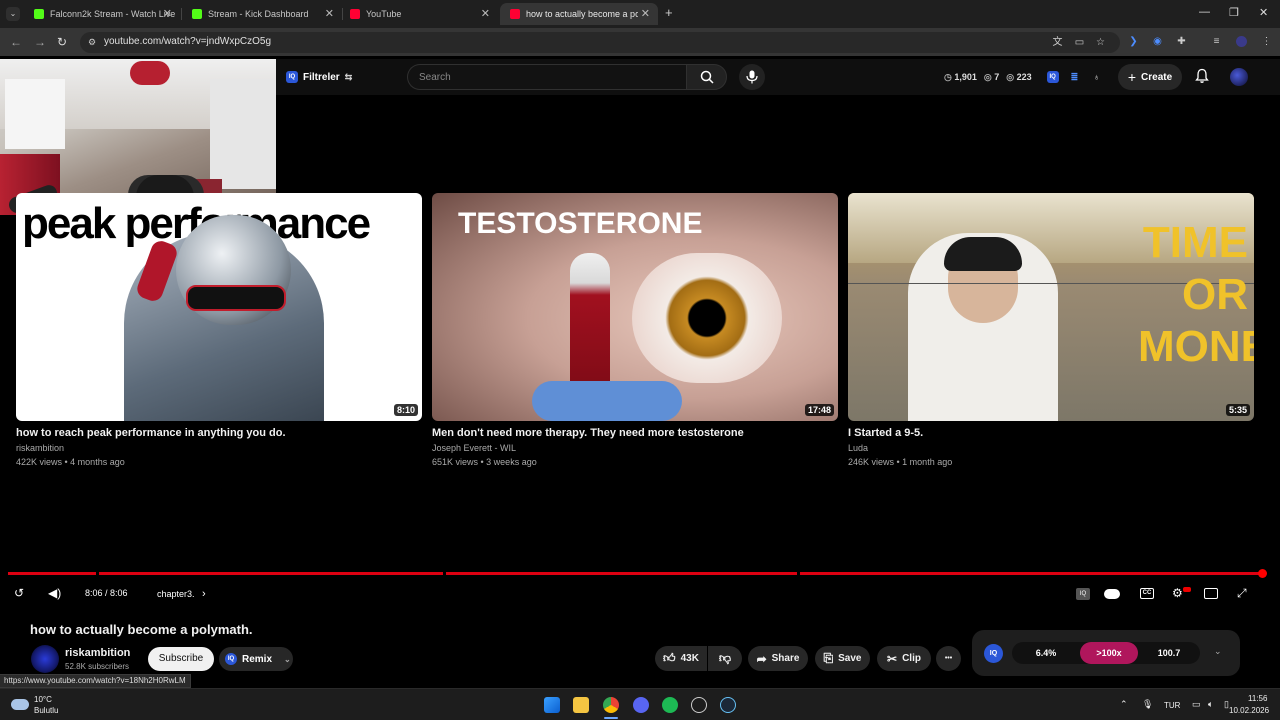 The image size is (1280, 720). What do you see at coordinates (1051, 433) in the screenshot?
I see `card-title: I Started a 9-5.` at bounding box center [1051, 433].